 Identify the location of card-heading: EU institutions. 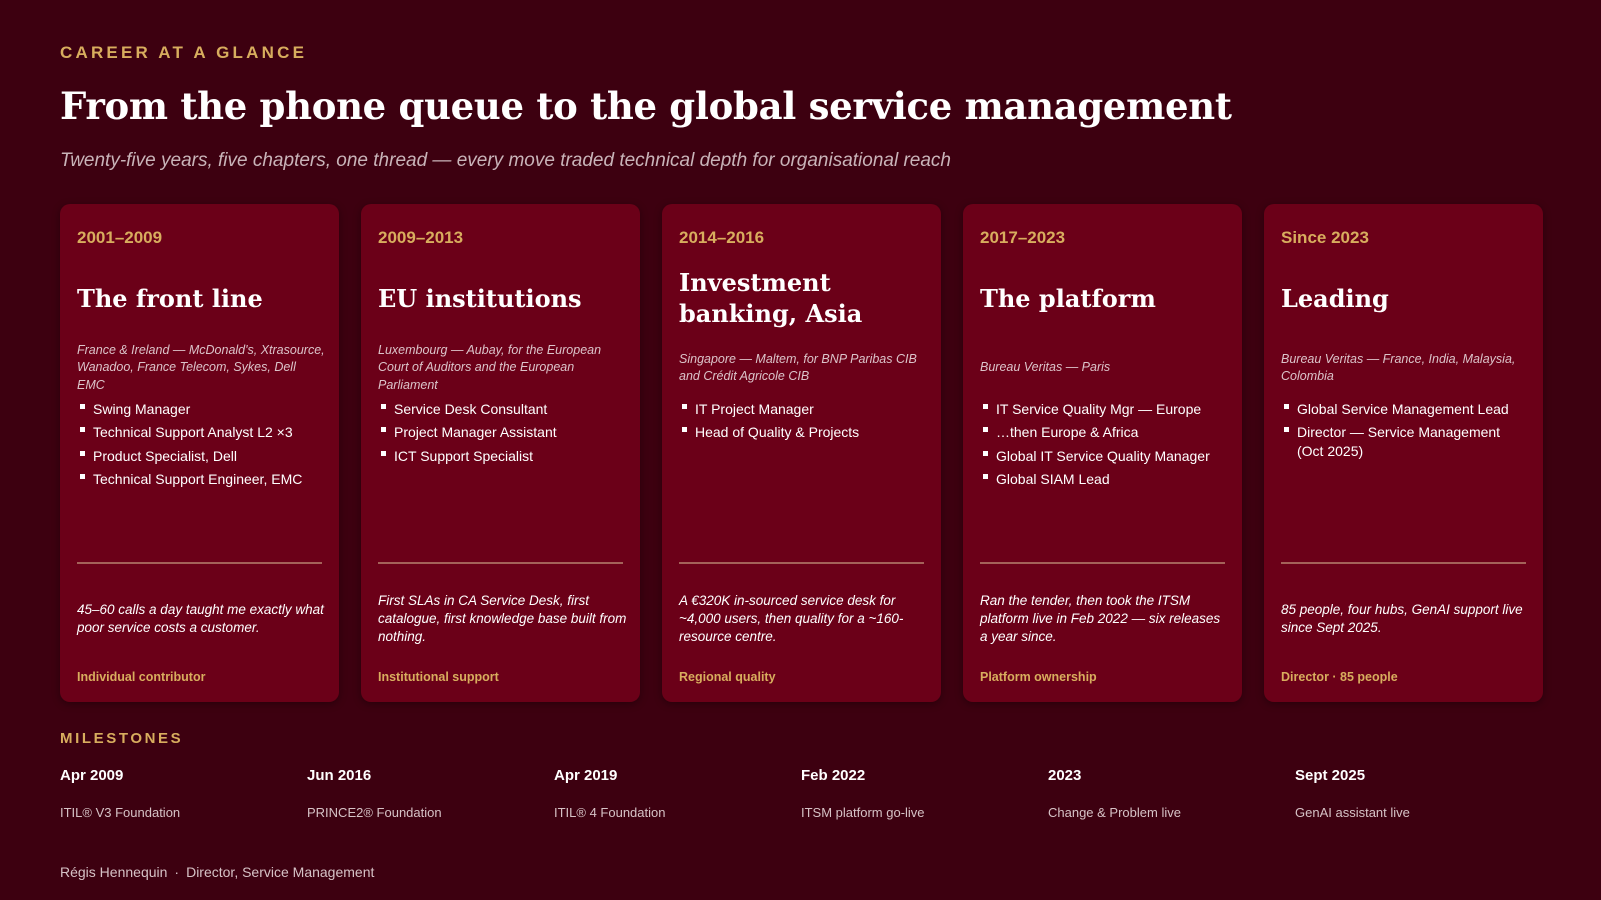
(502, 299).